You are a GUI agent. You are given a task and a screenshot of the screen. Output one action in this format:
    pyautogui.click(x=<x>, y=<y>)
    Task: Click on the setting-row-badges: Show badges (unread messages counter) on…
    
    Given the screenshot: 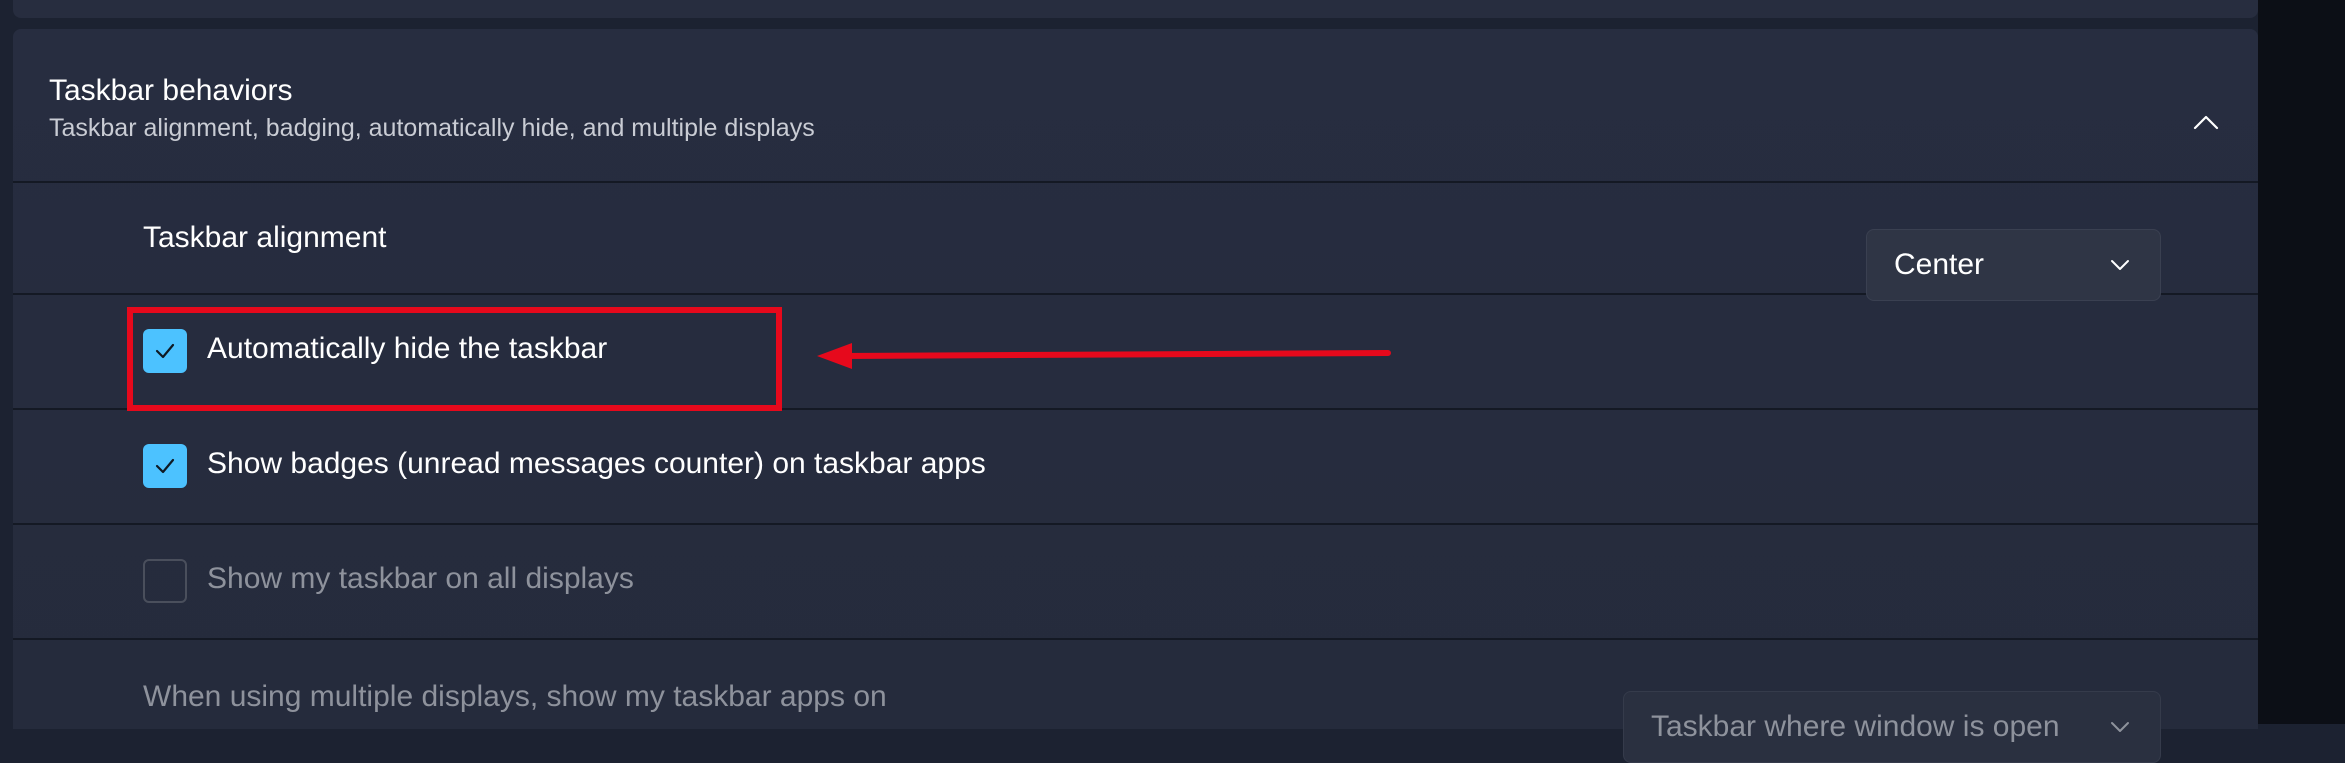 What is the action you would take?
    pyautogui.click(x=1135, y=467)
    